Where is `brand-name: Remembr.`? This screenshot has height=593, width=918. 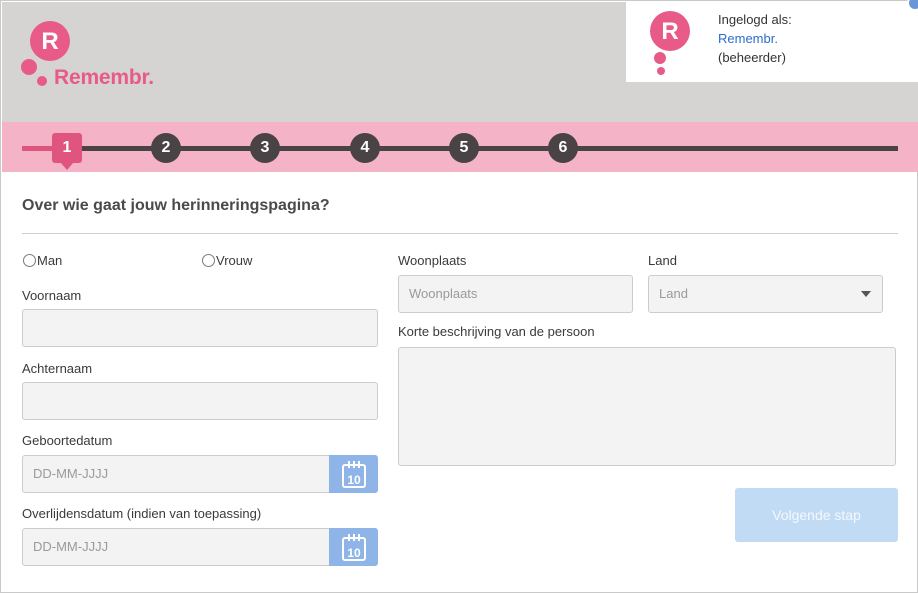
brand-name: Remembr. is located at coordinates (104, 77).